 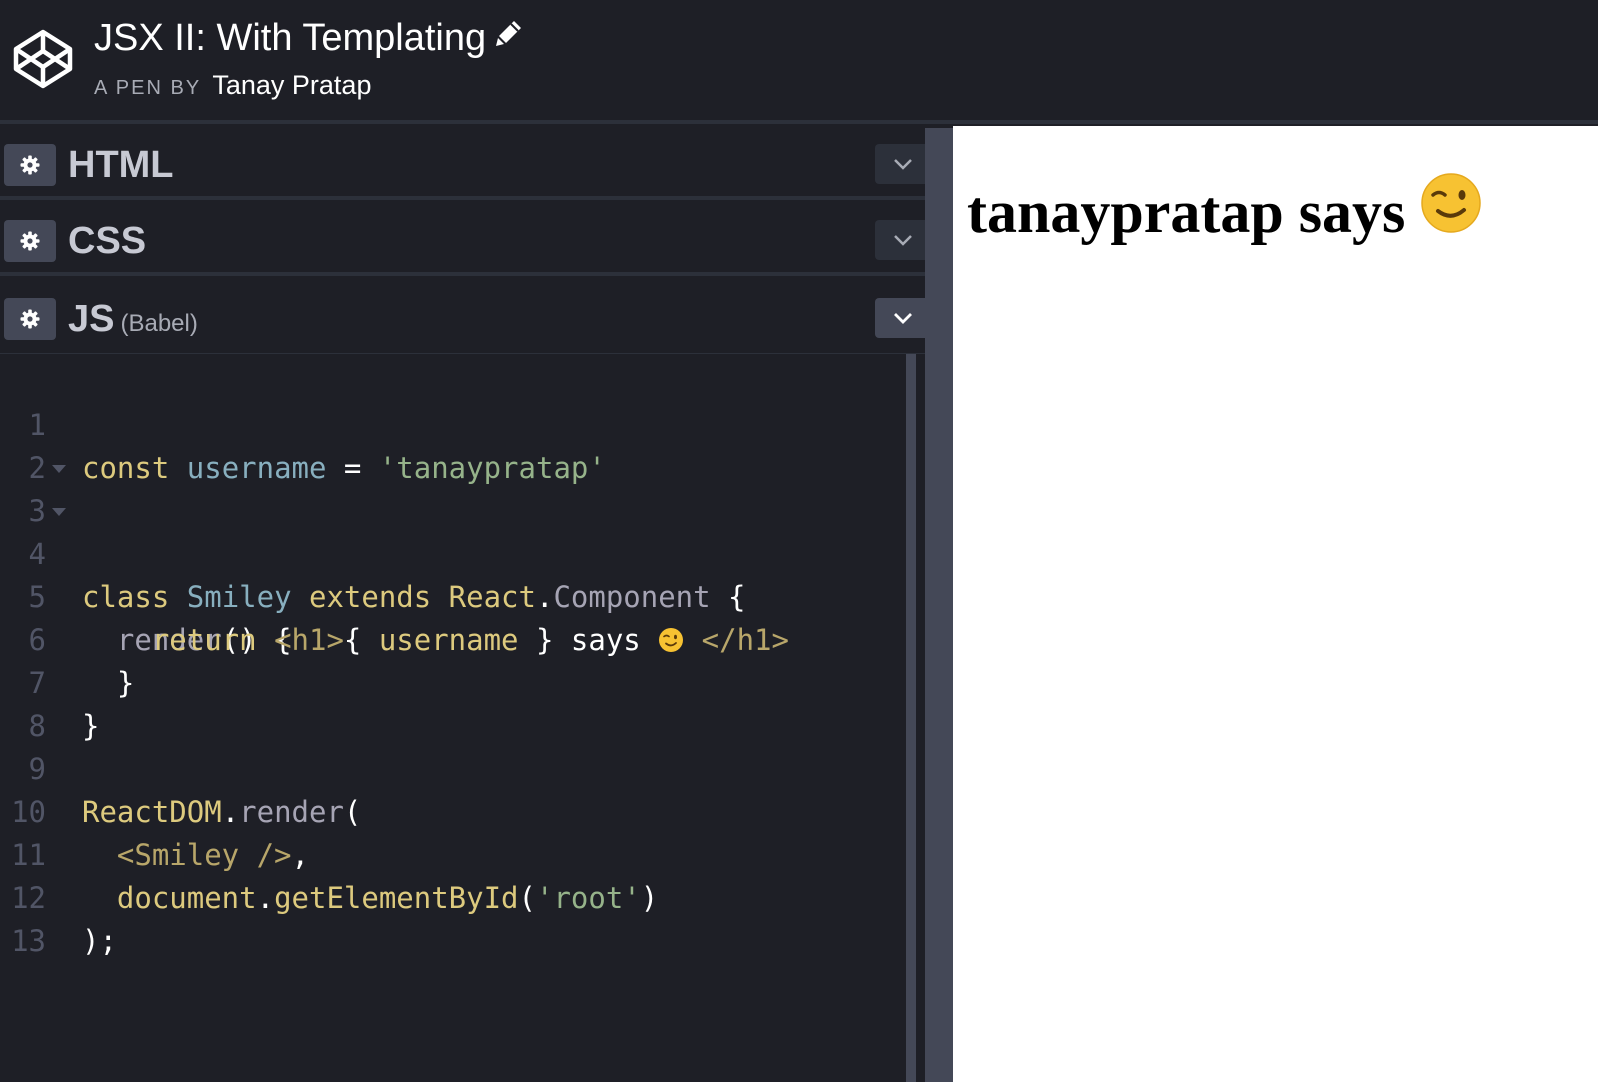 I want to click on js-label-text: JS, so click(x=91, y=319).